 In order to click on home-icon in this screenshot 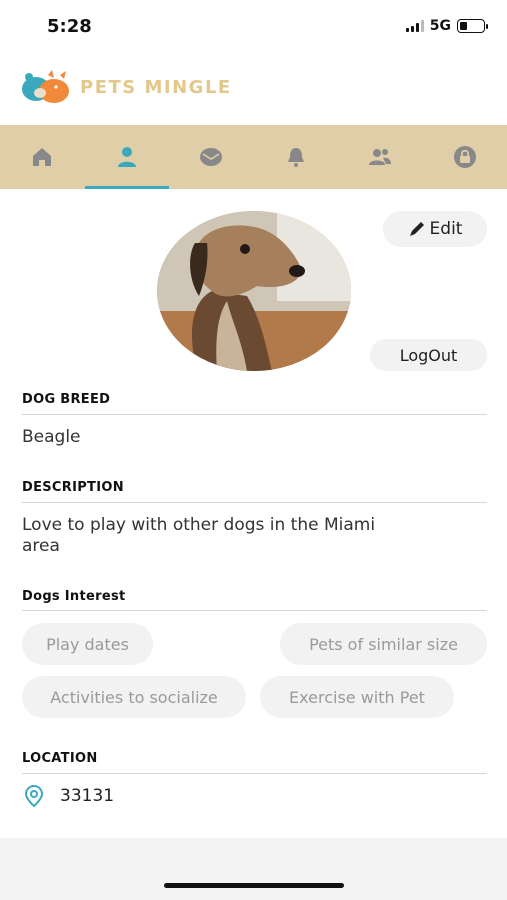, I will do `click(42, 157)`.